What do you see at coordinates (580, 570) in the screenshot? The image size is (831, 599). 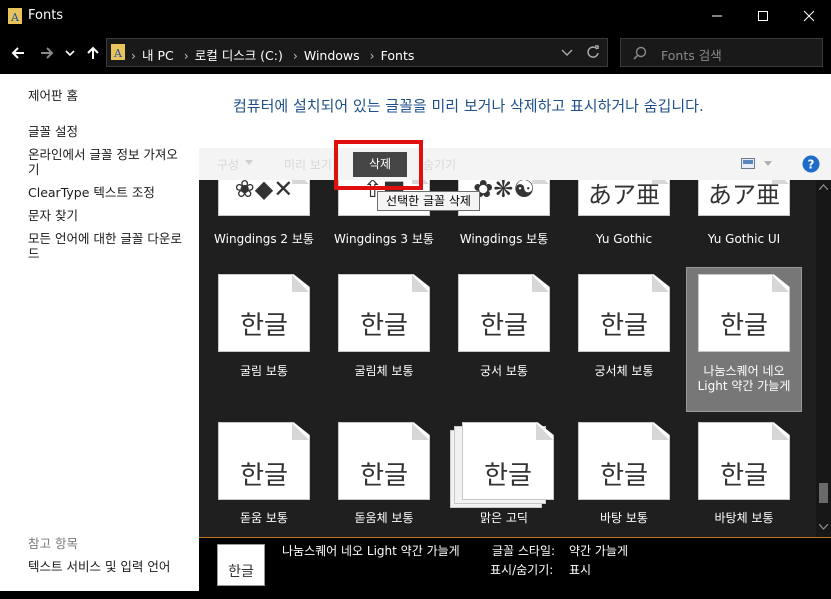 I see `visibility-value: 표시` at bounding box center [580, 570].